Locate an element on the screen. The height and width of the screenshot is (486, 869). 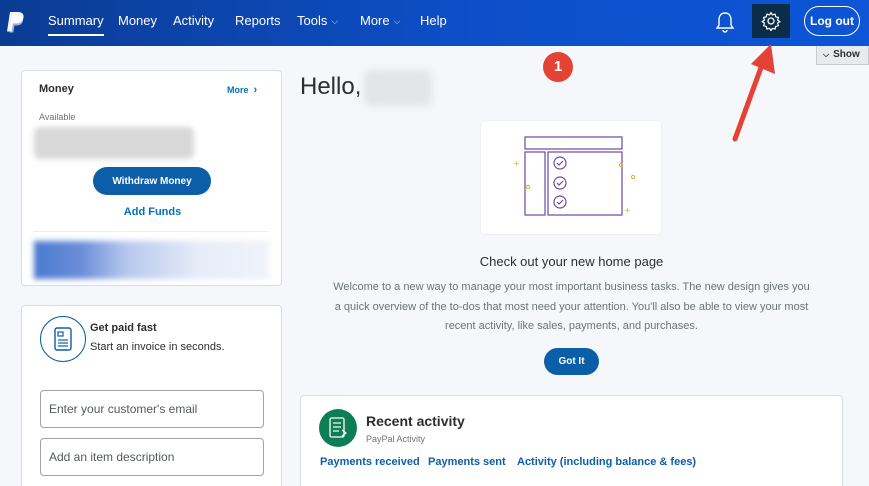
activity-list-icon is located at coordinates (338, 427).